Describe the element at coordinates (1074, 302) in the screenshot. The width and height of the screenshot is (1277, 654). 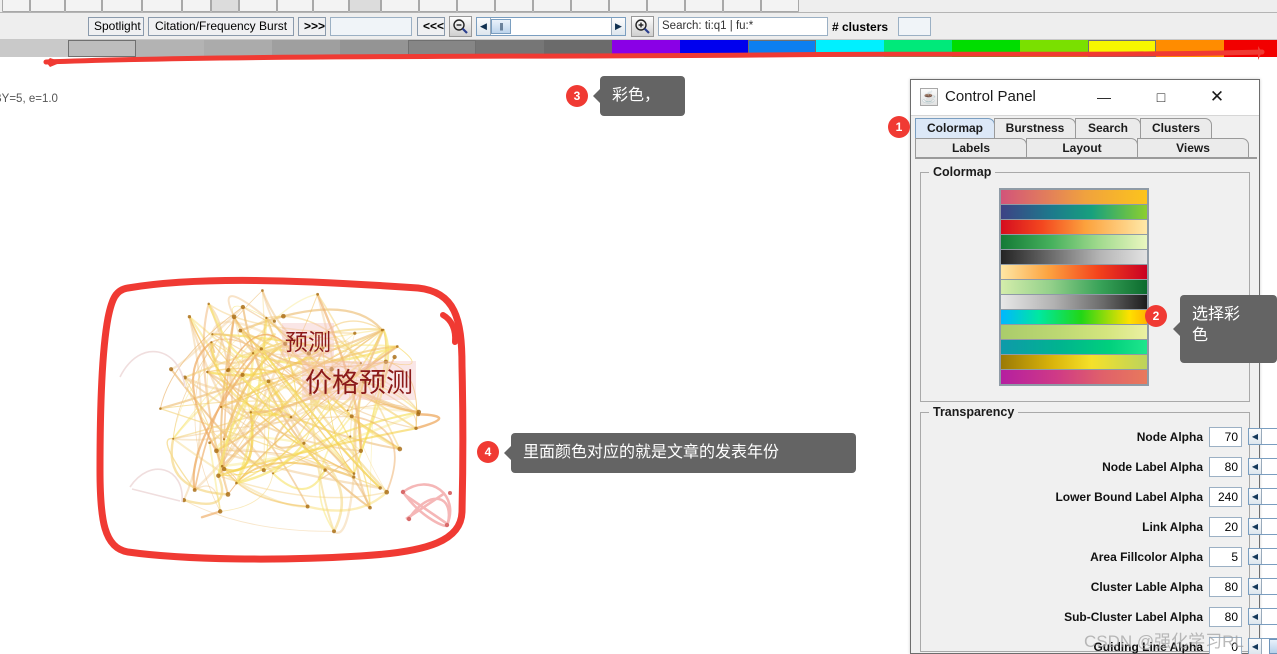
I see `colormap-swatch-white-black` at that location.